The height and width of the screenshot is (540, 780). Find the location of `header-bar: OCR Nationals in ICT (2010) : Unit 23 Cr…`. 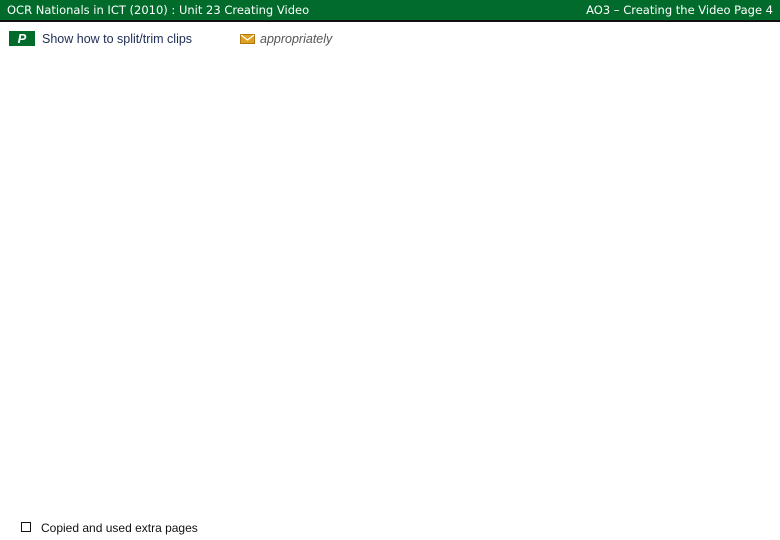

header-bar: OCR Nationals in ICT (2010) : Unit 23 Cr… is located at coordinates (390, 11).